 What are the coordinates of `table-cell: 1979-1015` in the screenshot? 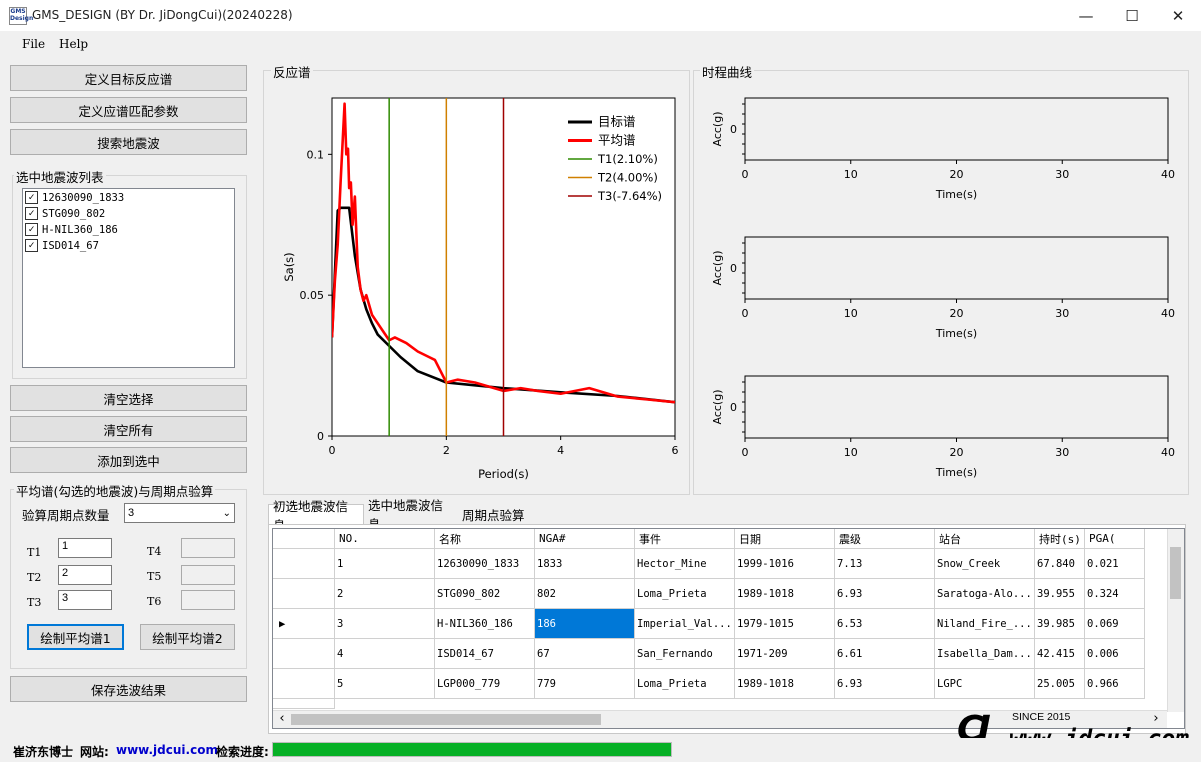 It's located at (785, 624).